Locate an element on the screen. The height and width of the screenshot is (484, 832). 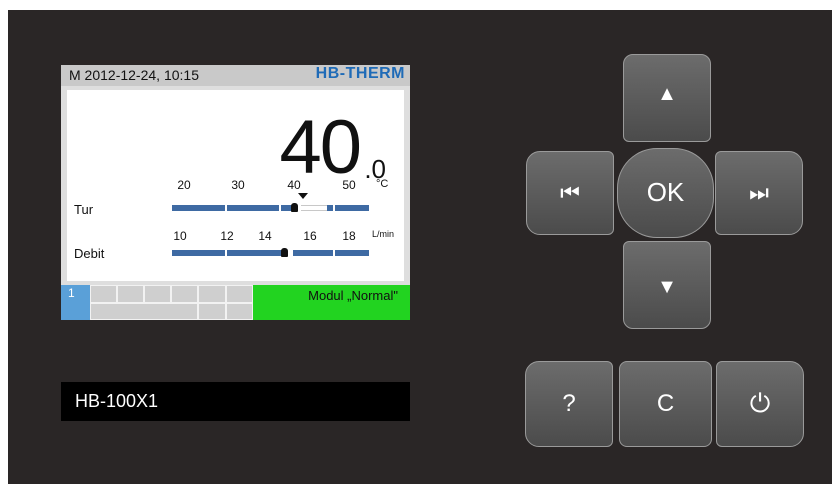
flow-tick: 10 is located at coordinates (180, 236).